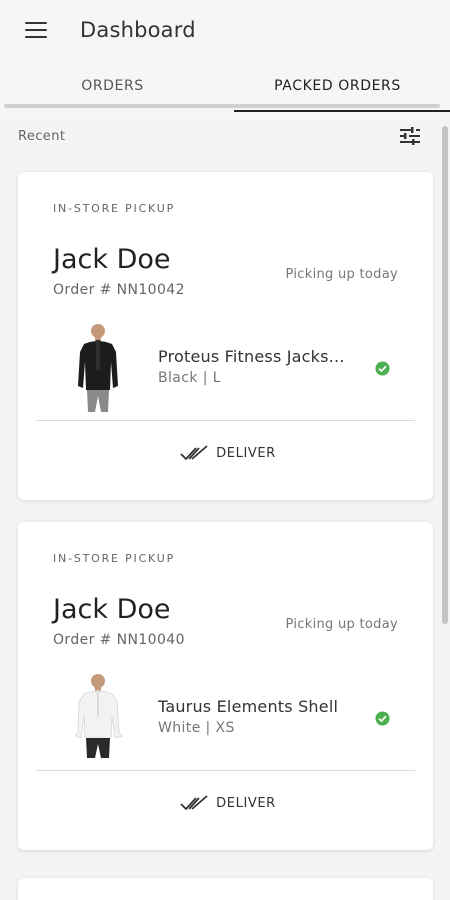 The width and height of the screenshot is (450, 900). I want to click on list-header: Recent, so click(225, 136).